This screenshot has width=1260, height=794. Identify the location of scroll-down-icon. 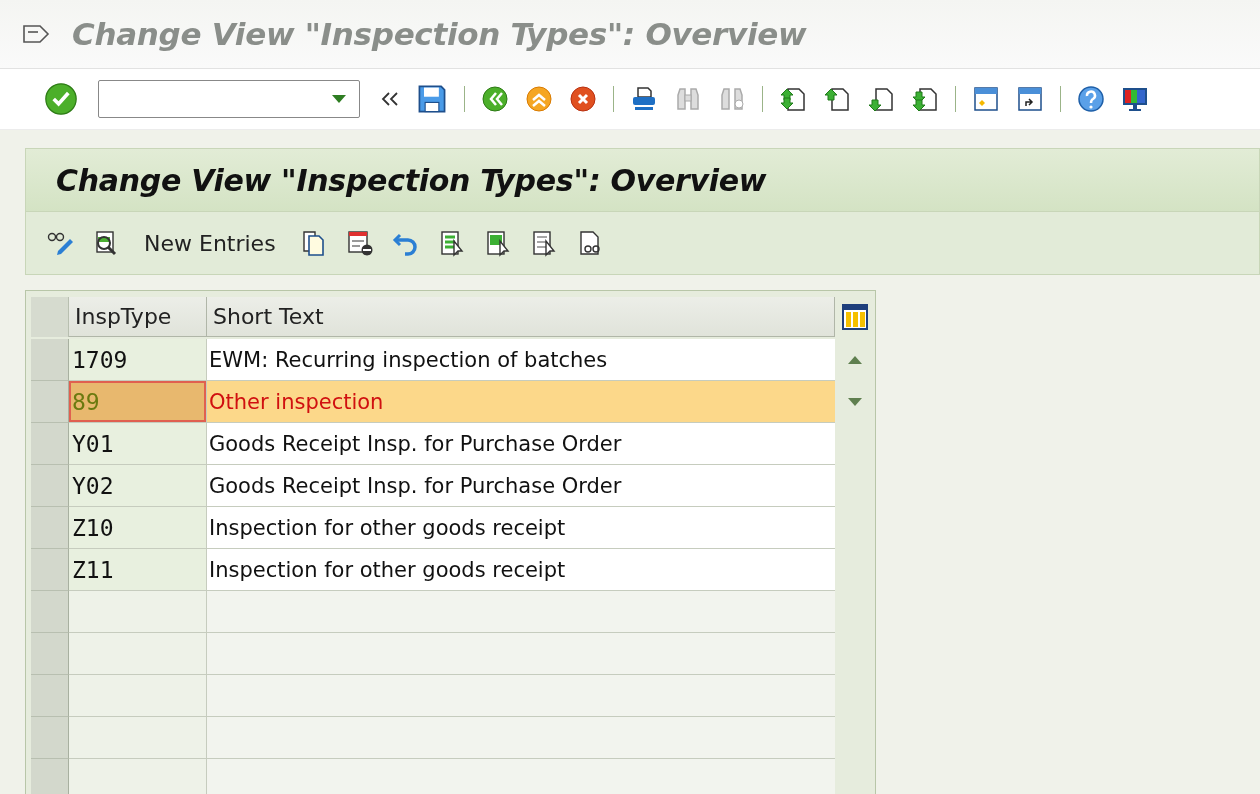
(855, 402).